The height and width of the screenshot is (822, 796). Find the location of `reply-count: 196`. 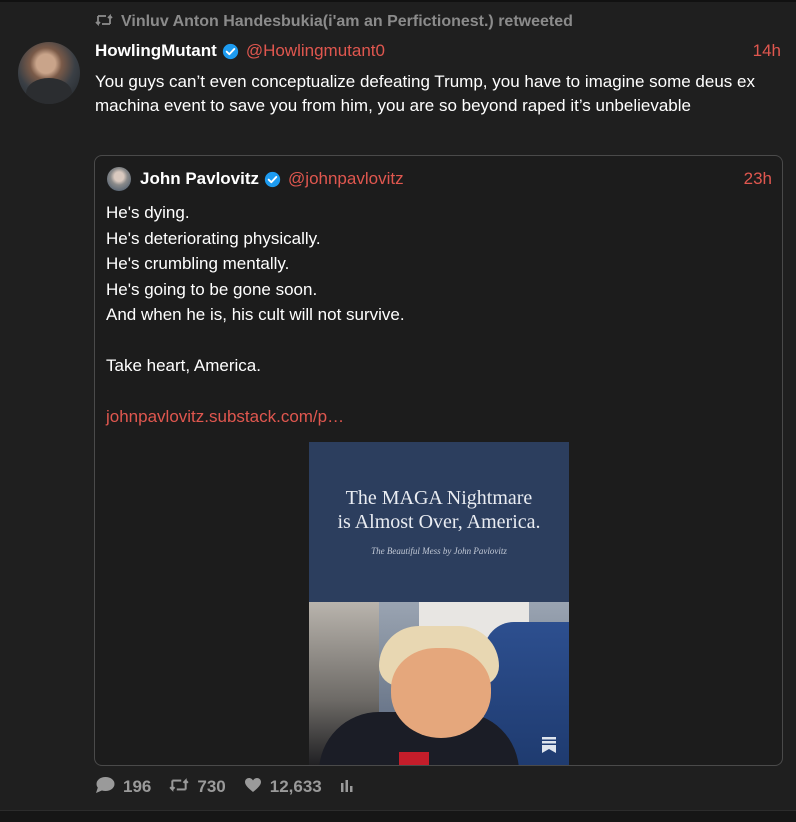

reply-count: 196 is located at coordinates (137, 786).